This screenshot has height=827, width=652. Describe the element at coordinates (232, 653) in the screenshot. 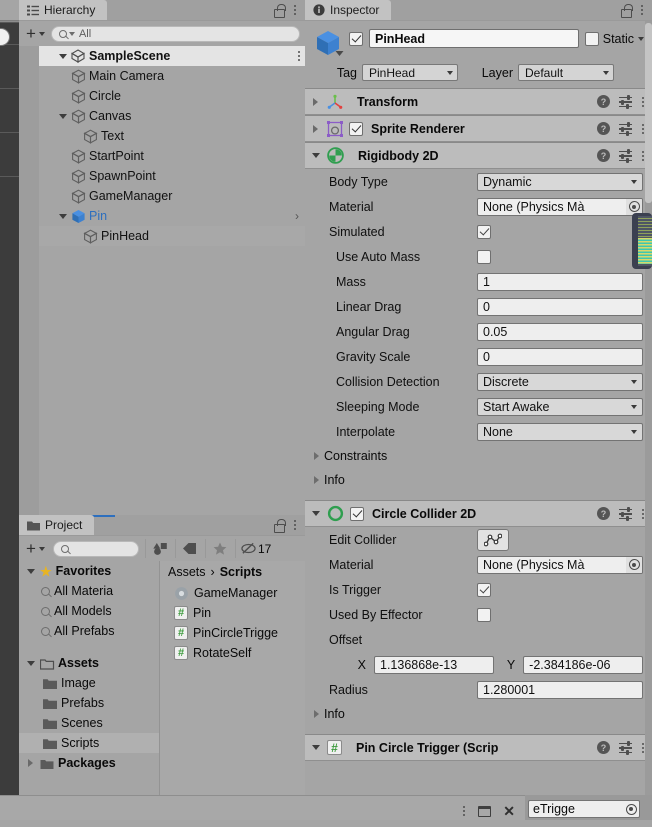

I see `asset-item-rotateself: # RotateSelf` at that location.